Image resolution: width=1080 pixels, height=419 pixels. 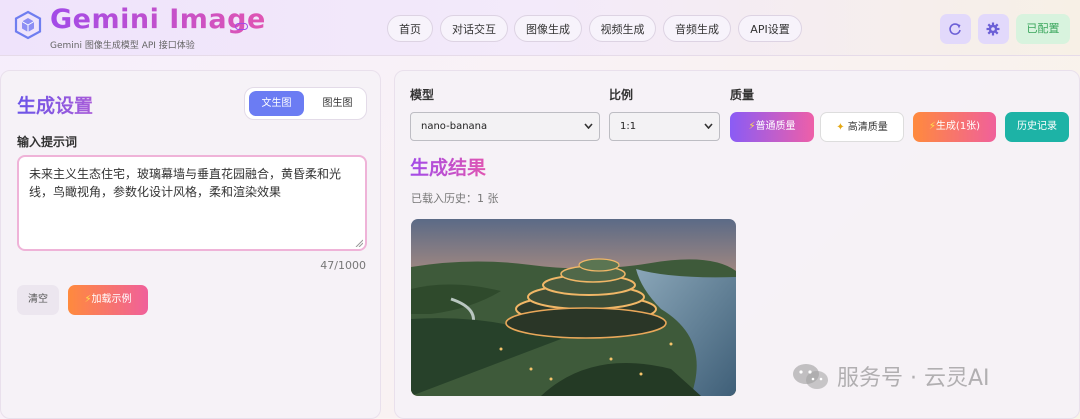 What do you see at coordinates (47, 142) in the screenshot?
I see `prompt-label: 输入提示词` at bounding box center [47, 142].